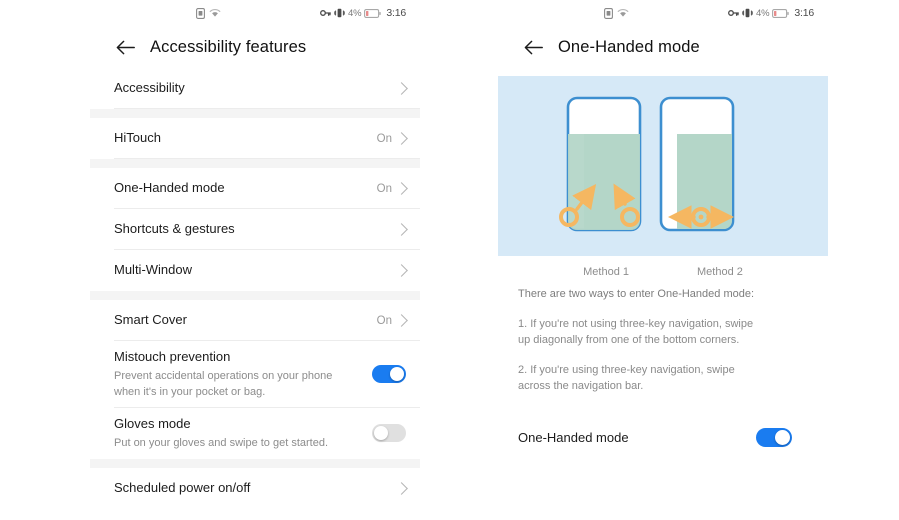  I want to click on method-1-label: Method 1, so click(606, 272).